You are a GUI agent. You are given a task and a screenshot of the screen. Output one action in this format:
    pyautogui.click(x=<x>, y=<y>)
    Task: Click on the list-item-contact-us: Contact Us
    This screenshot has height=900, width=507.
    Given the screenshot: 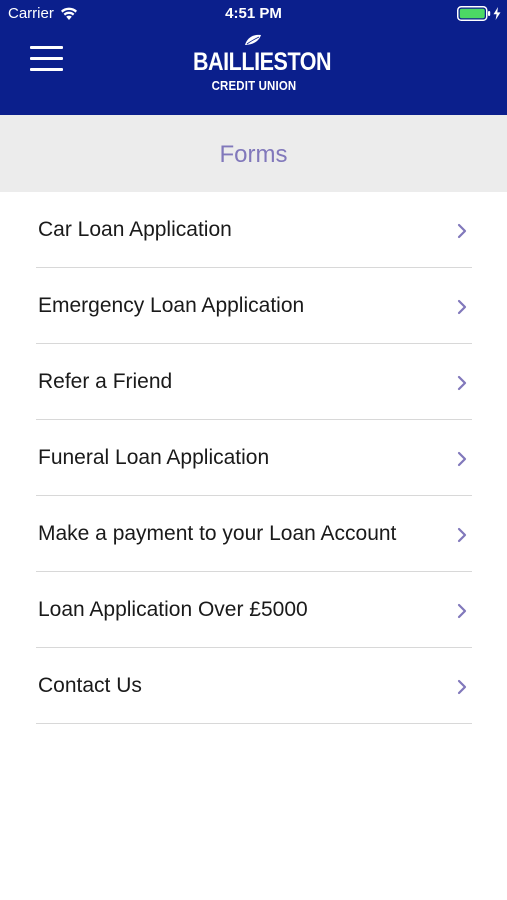 What is the action you would take?
    pyautogui.click(x=253, y=686)
    